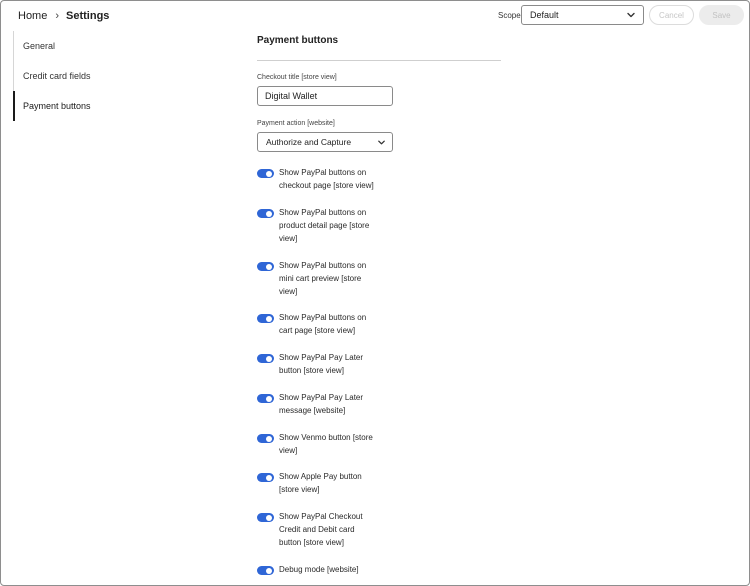  I want to click on payment-action-label: Payment action [website], so click(296, 123).